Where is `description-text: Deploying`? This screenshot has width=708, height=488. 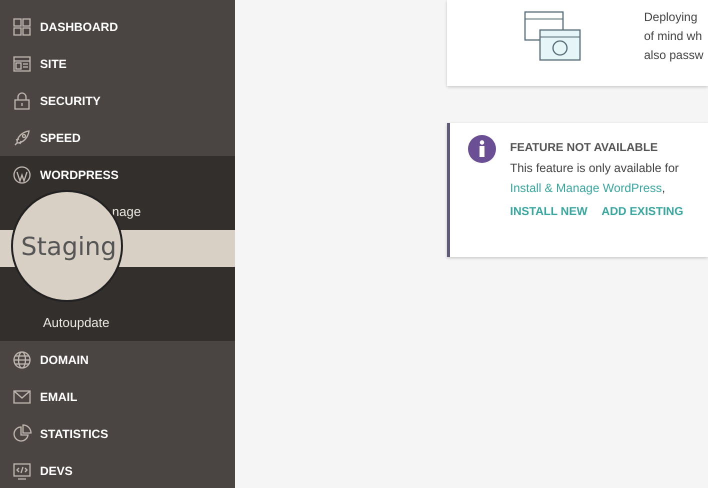 description-text: Deploying is located at coordinates (671, 17).